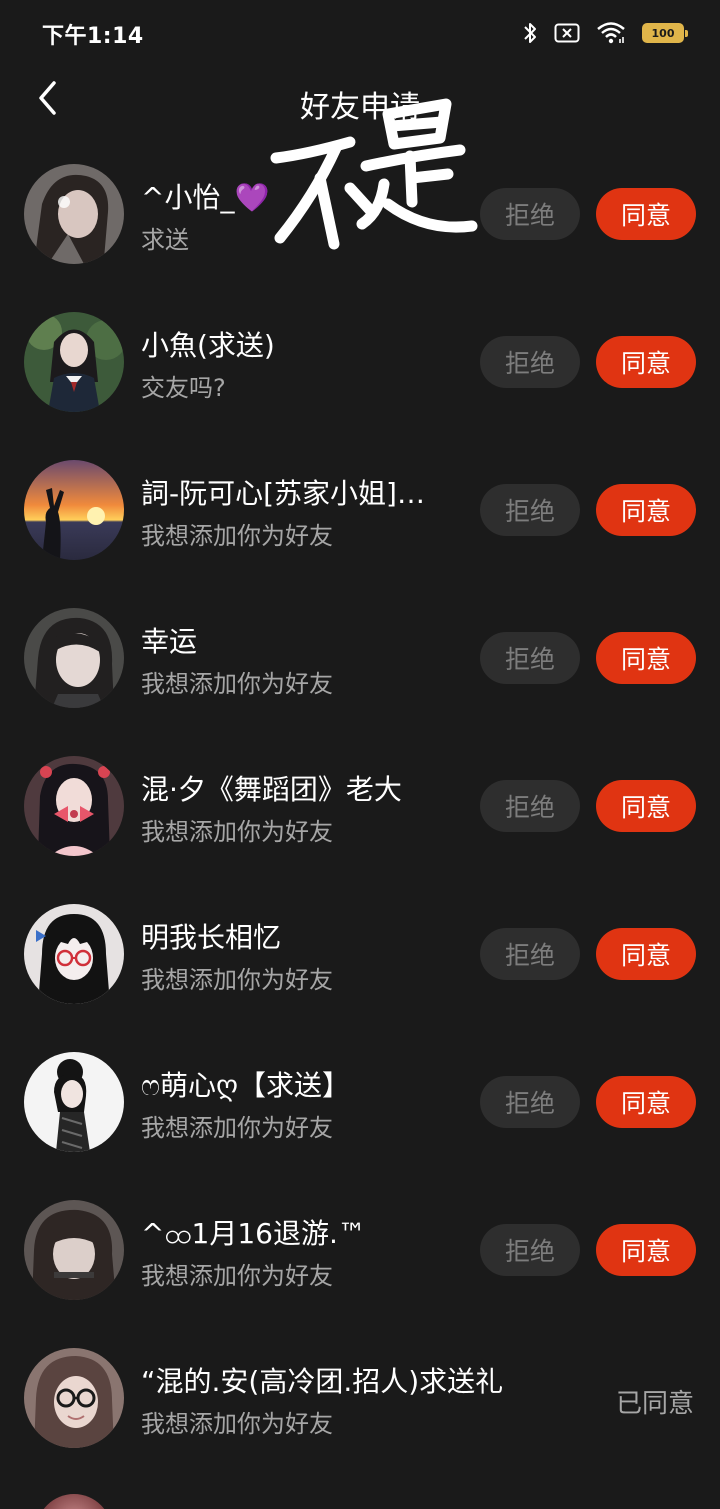  What do you see at coordinates (360, 1494) in the screenshot?
I see `request-row-partial` at bounding box center [360, 1494].